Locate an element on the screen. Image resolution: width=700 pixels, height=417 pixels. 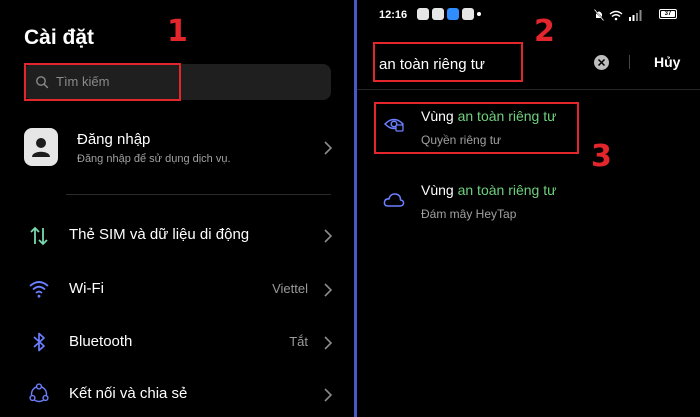
cloud-icon is located at coordinates (394, 200).